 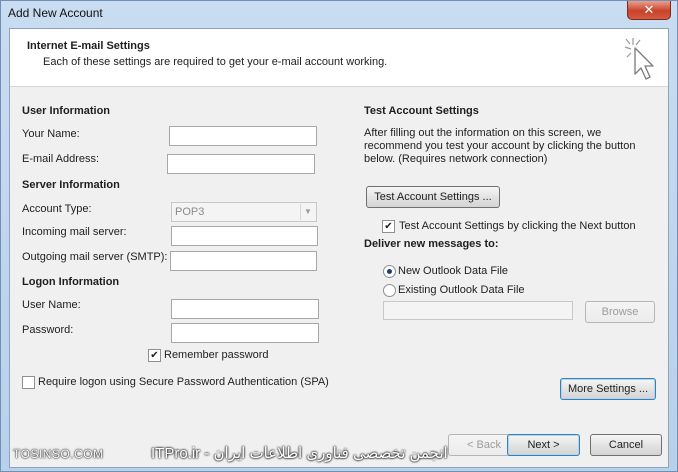 I want to click on outgoing-server-input, so click(x=243, y=261).